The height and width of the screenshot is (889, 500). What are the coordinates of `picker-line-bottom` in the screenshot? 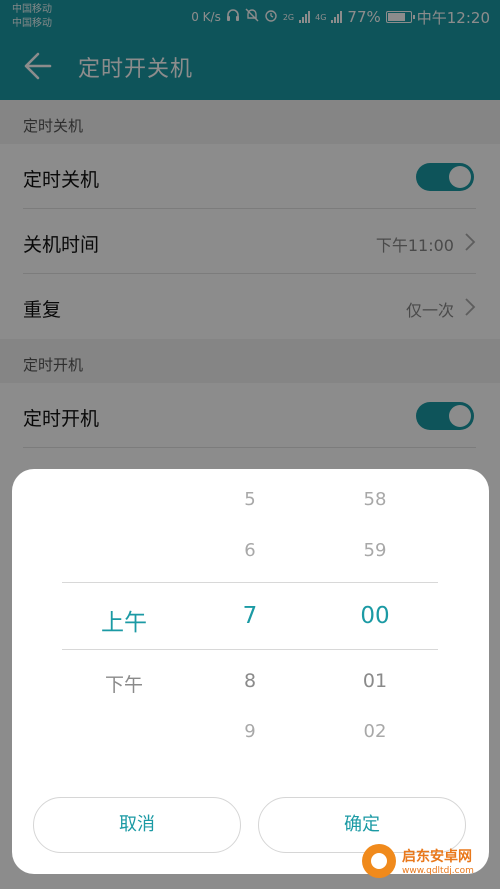 It's located at (250, 649).